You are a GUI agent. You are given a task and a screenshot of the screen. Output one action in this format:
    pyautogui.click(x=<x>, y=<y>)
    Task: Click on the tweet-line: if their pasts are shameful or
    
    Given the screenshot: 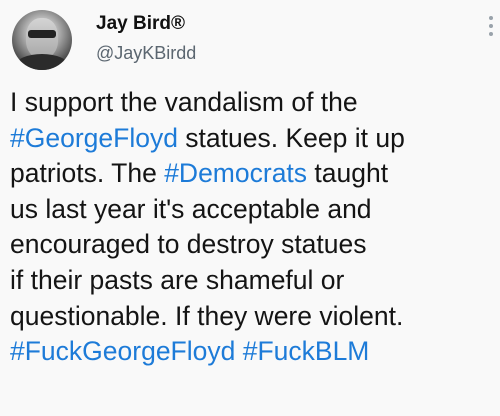 What is the action you would take?
    pyautogui.click(x=254, y=281)
    